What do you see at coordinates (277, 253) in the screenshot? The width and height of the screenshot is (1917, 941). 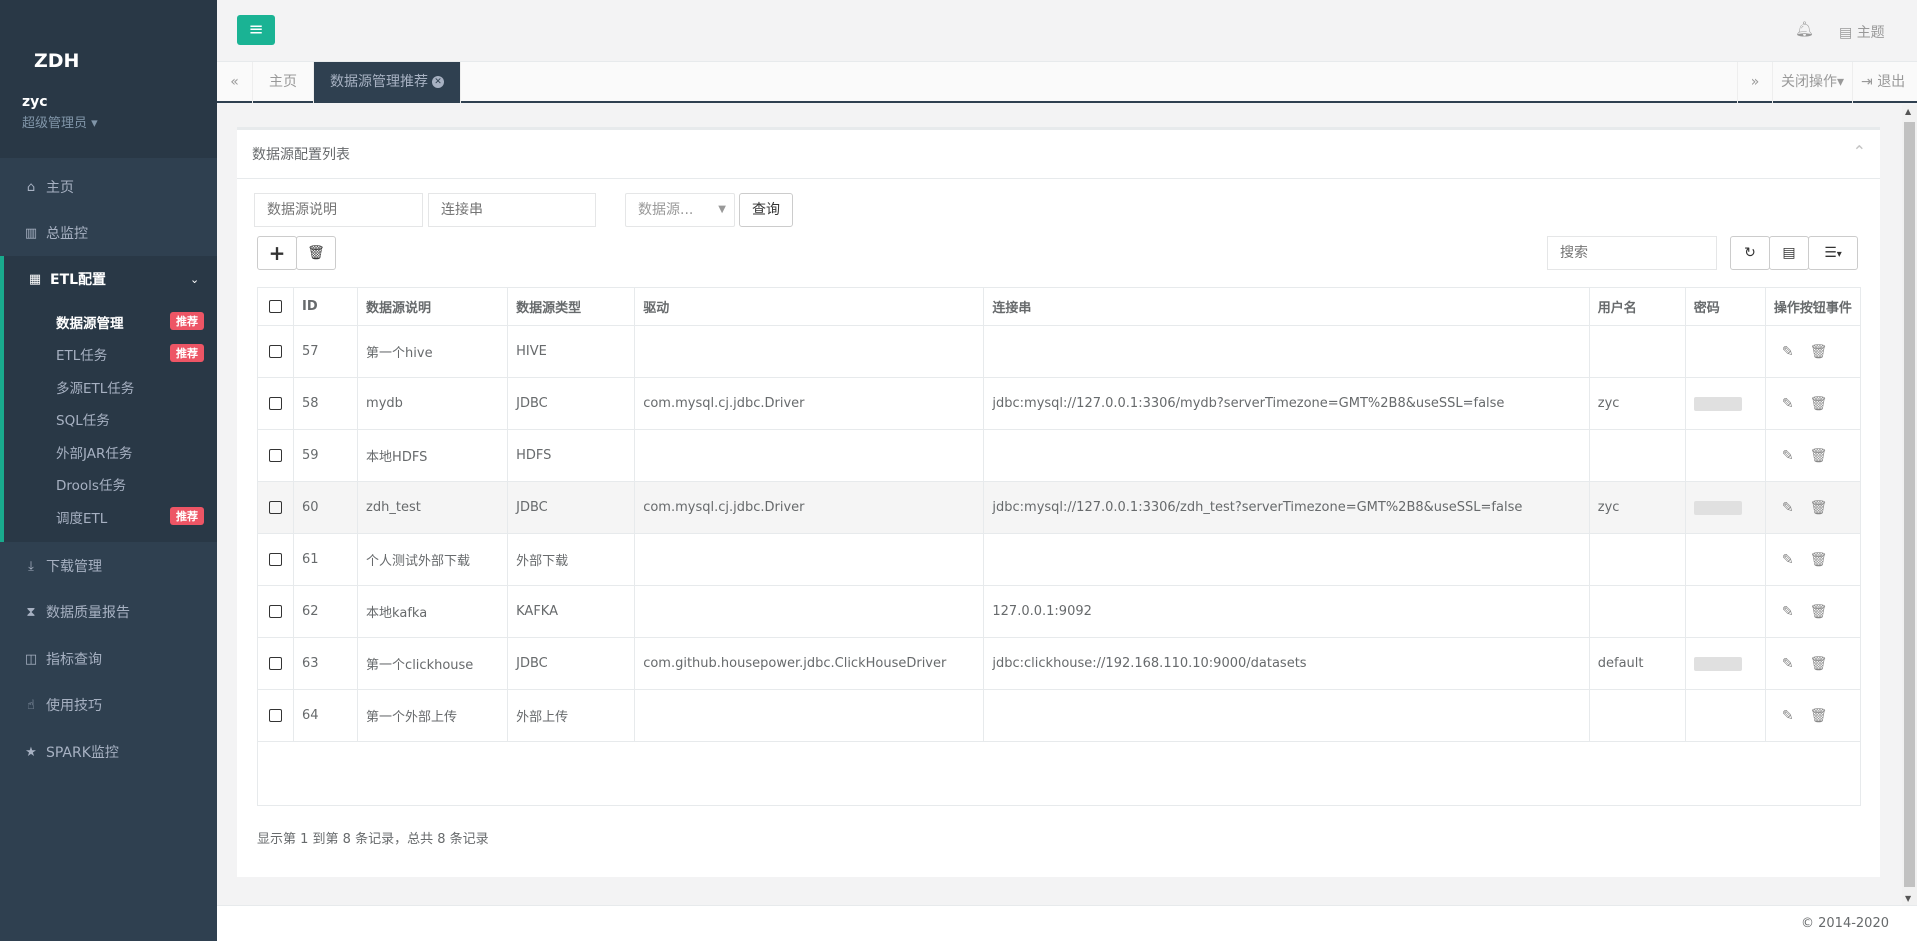 I see `add-button: +` at bounding box center [277, 253].